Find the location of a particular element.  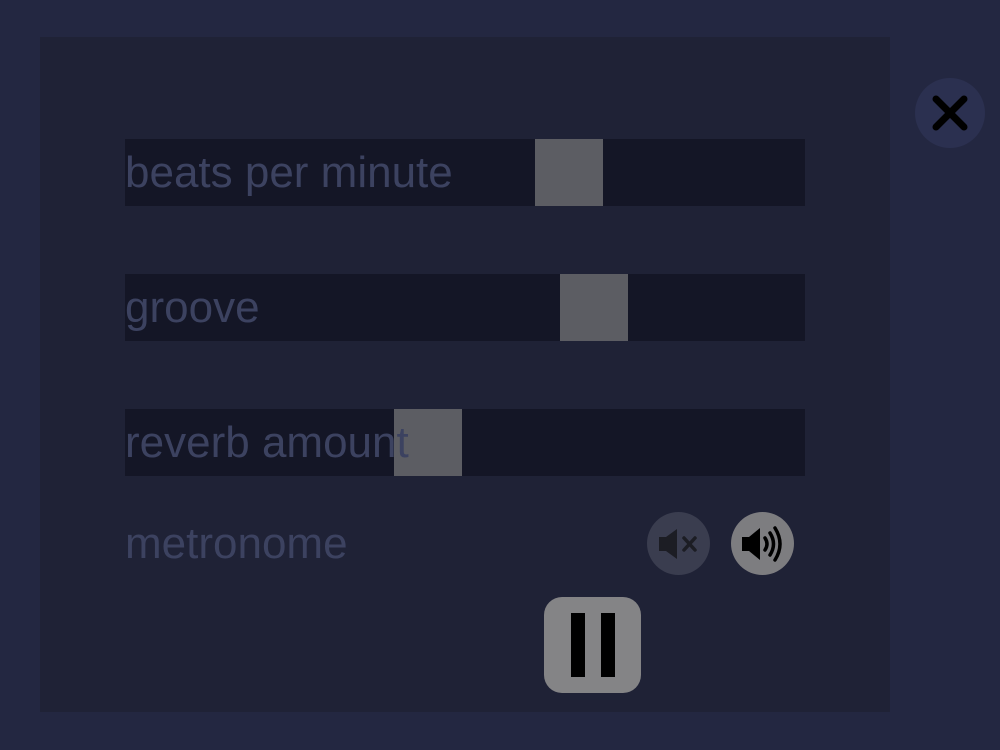

pause-icon-bar-left is located at coordinates (577, 645).